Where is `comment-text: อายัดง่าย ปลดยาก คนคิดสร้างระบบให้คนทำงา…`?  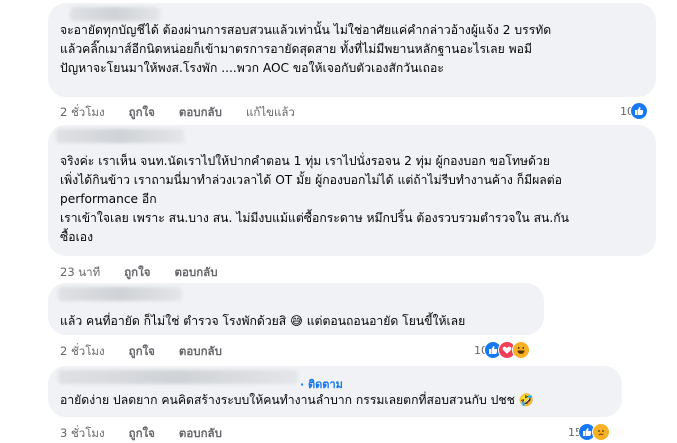
comment-text: อายัดง่าย ปลดยาก คนคิดสร้างระบบให้คนทำงา… is located at coordinates (297, 400).